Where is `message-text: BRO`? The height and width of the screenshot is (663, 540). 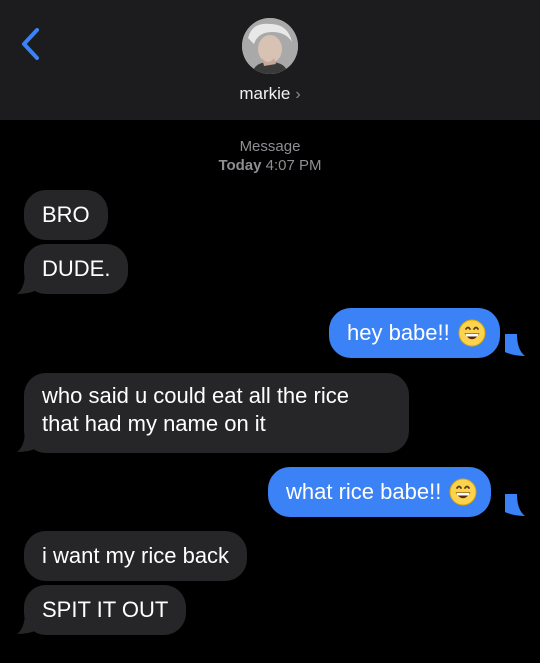 message-text: BRO is located at coordinates (66, 214).